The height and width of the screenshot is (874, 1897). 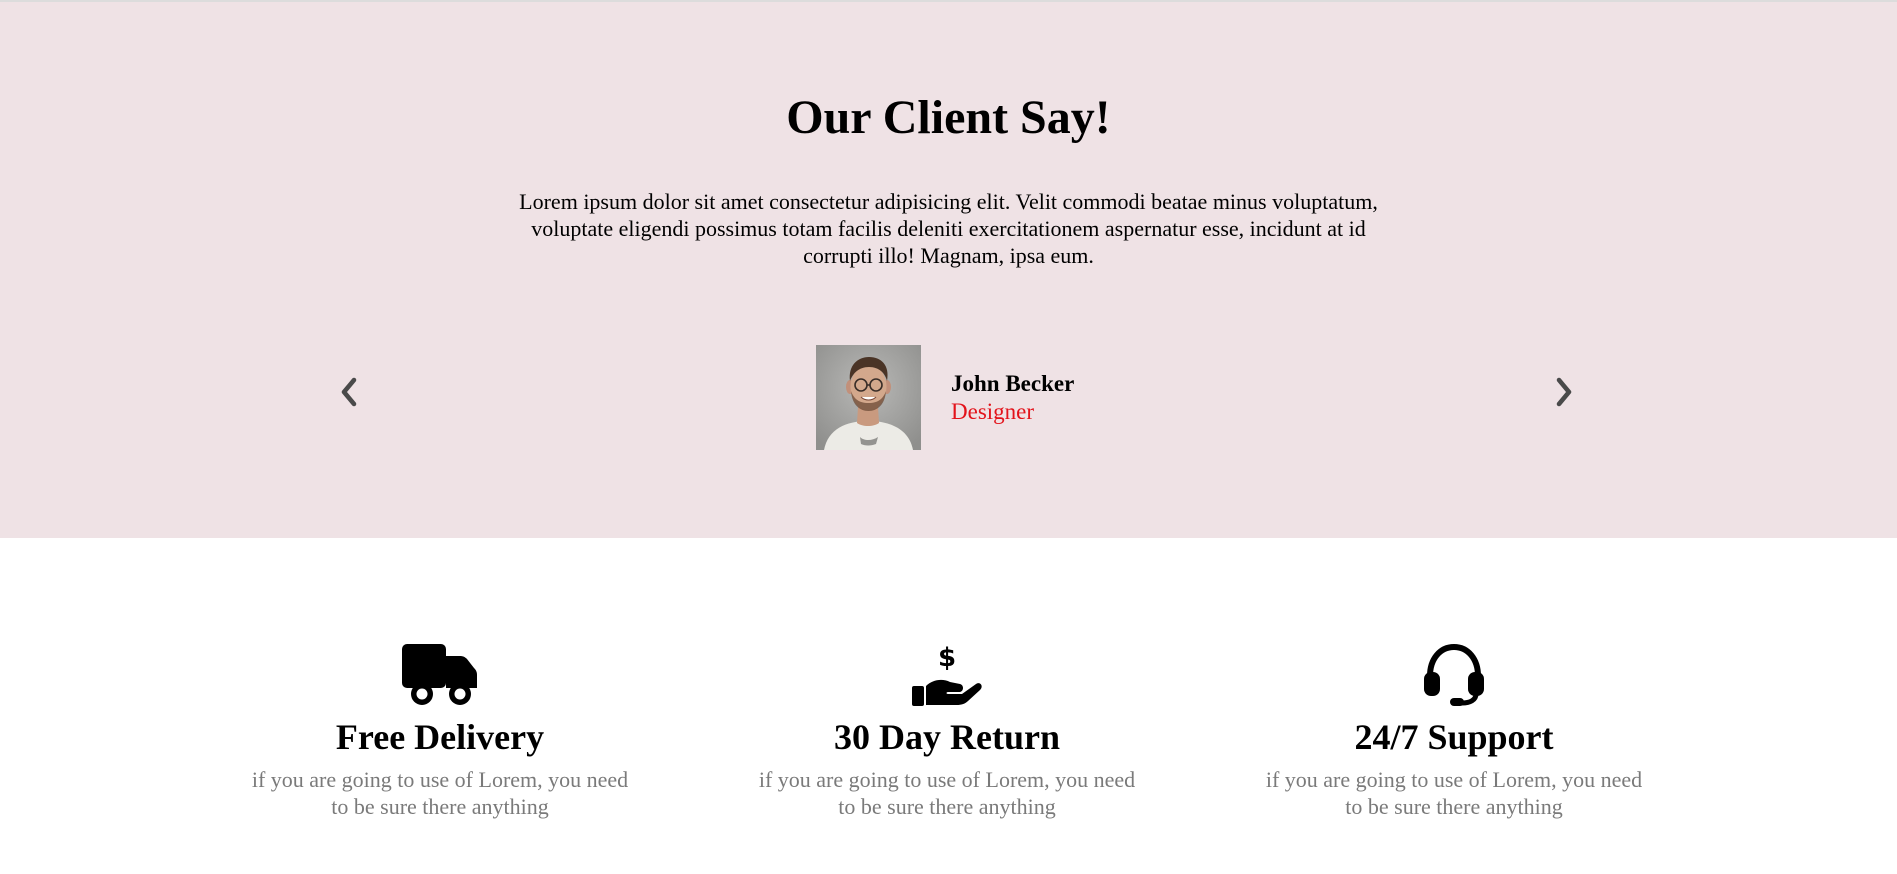 What do you see at coordinates (948, 117) in the screenshot?
I see `section-title: Our Client Say!` at bounding box center [948, 117].